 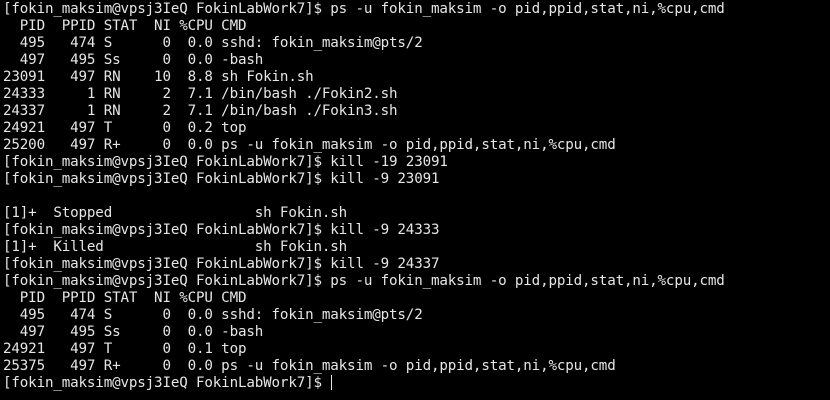 What do you see at coordinates (200, 111) in the screenshot?
I see `terminal-line: 24337 1 RN 2 7.1 /bin/bash ./Fokin3.sh` at bounding box center [200, 111].